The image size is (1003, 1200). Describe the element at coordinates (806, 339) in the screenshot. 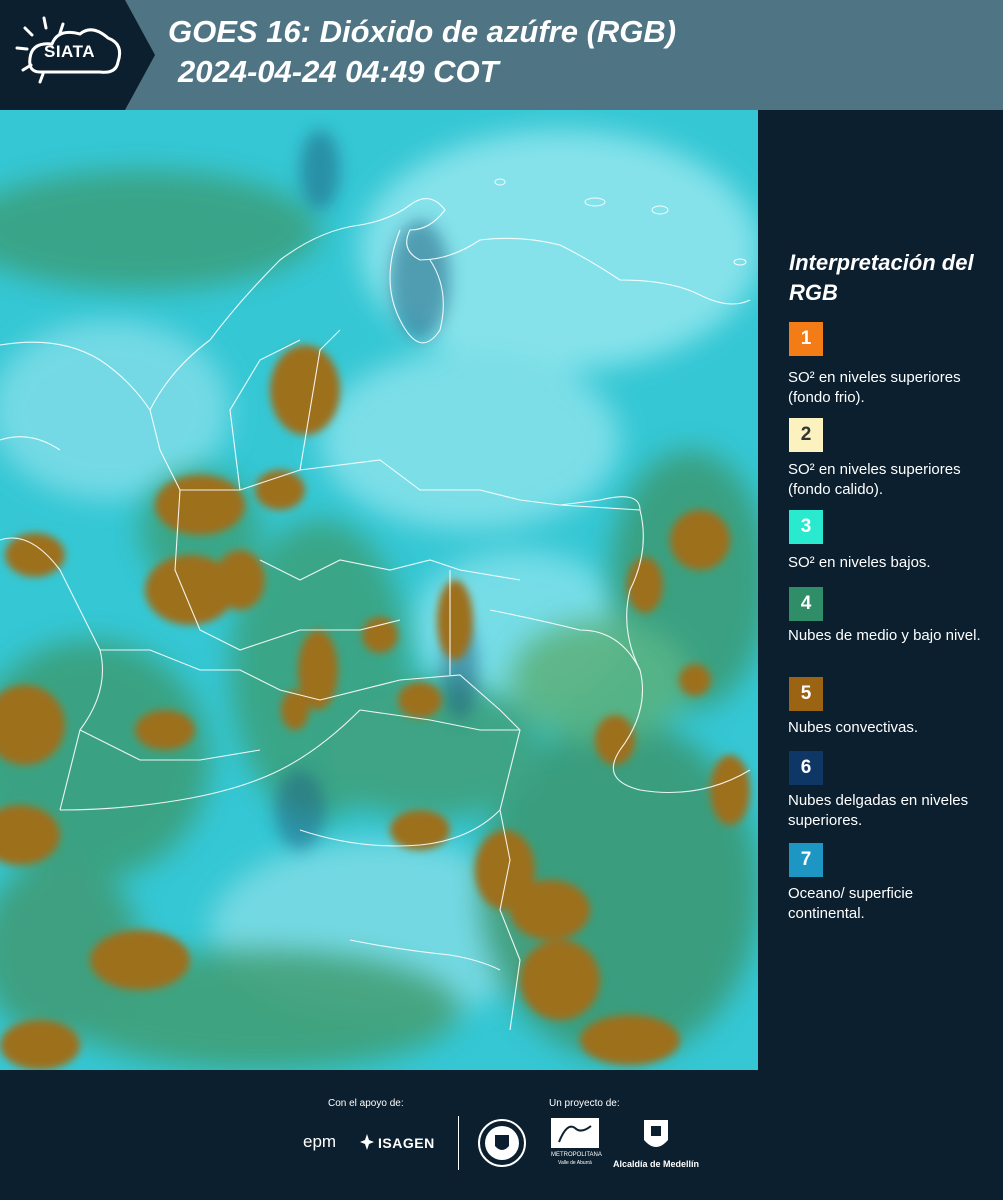

I see `legend-swatch-1: 1` at that location.